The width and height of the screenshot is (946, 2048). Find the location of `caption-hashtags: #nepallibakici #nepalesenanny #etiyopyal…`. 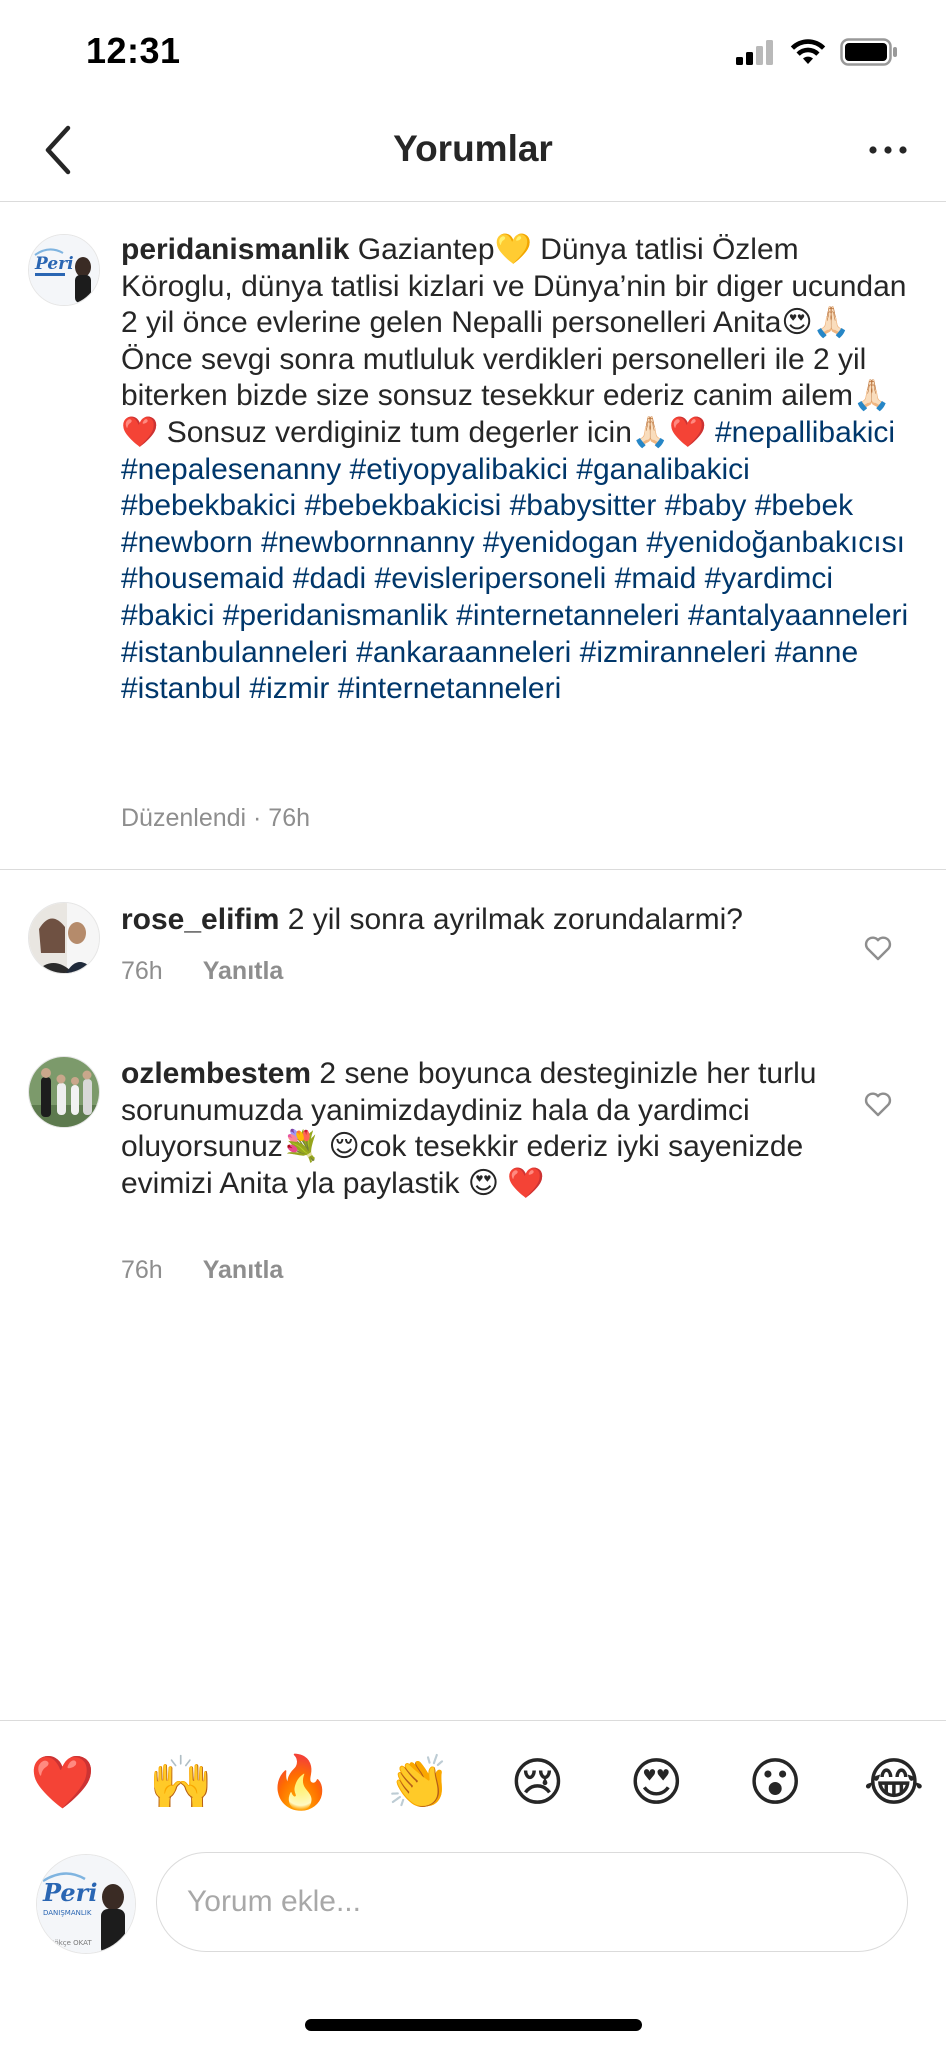

caption-hashtags: #nepallibakici #nepalesenanny #etiyopyal… is located at coordinates (514, 560).